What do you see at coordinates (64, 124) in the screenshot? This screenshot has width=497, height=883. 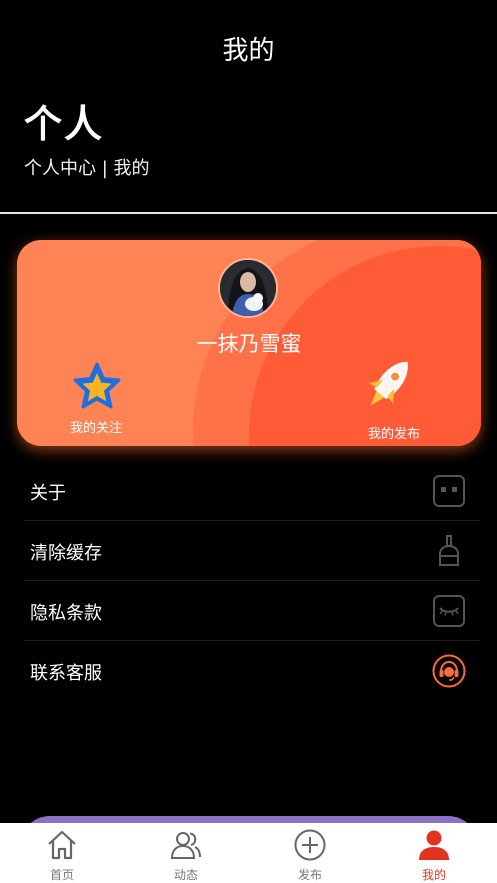 I see `section-heading: 个人` at bounding box center [64, 124].